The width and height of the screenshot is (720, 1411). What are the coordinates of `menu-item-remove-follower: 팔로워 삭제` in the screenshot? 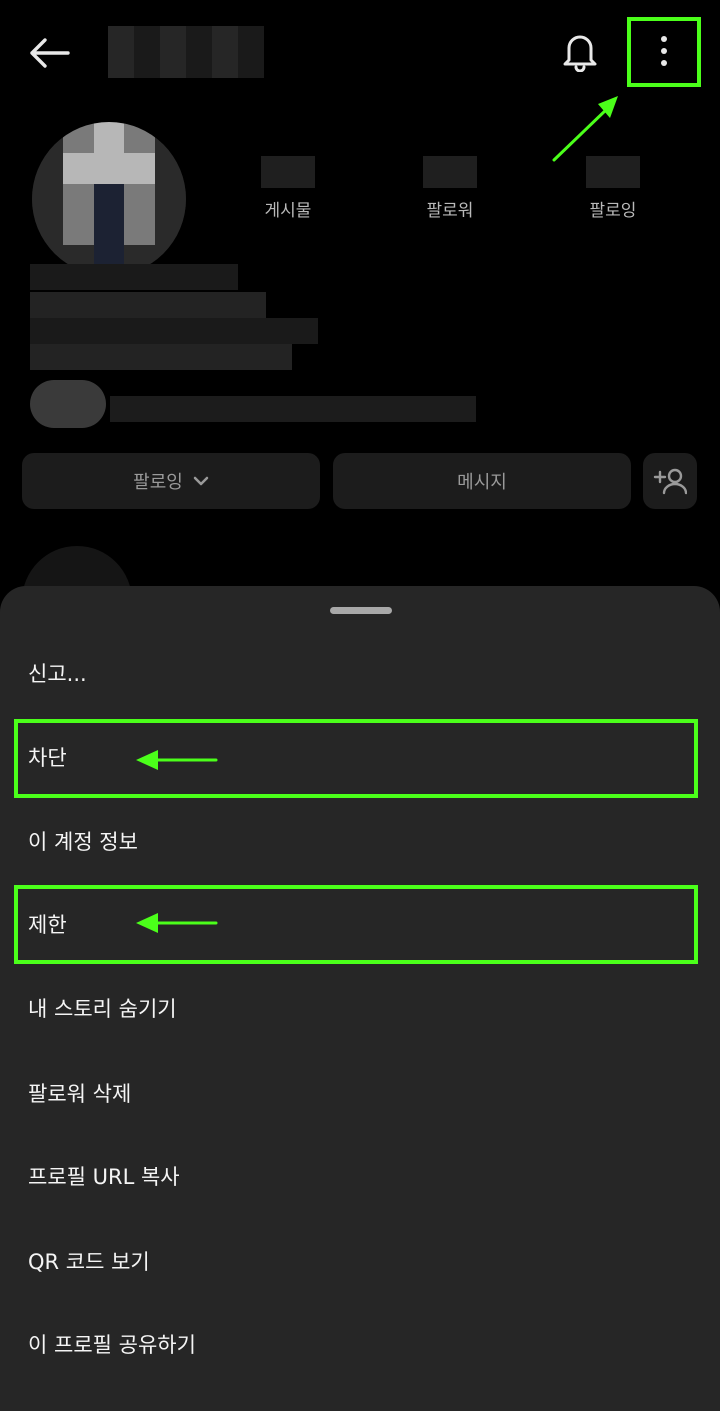 It's located at (328, 1093).